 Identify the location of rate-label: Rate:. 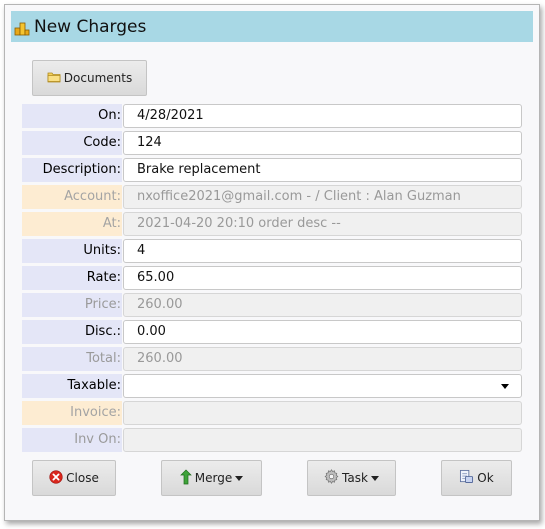
(72, 278).